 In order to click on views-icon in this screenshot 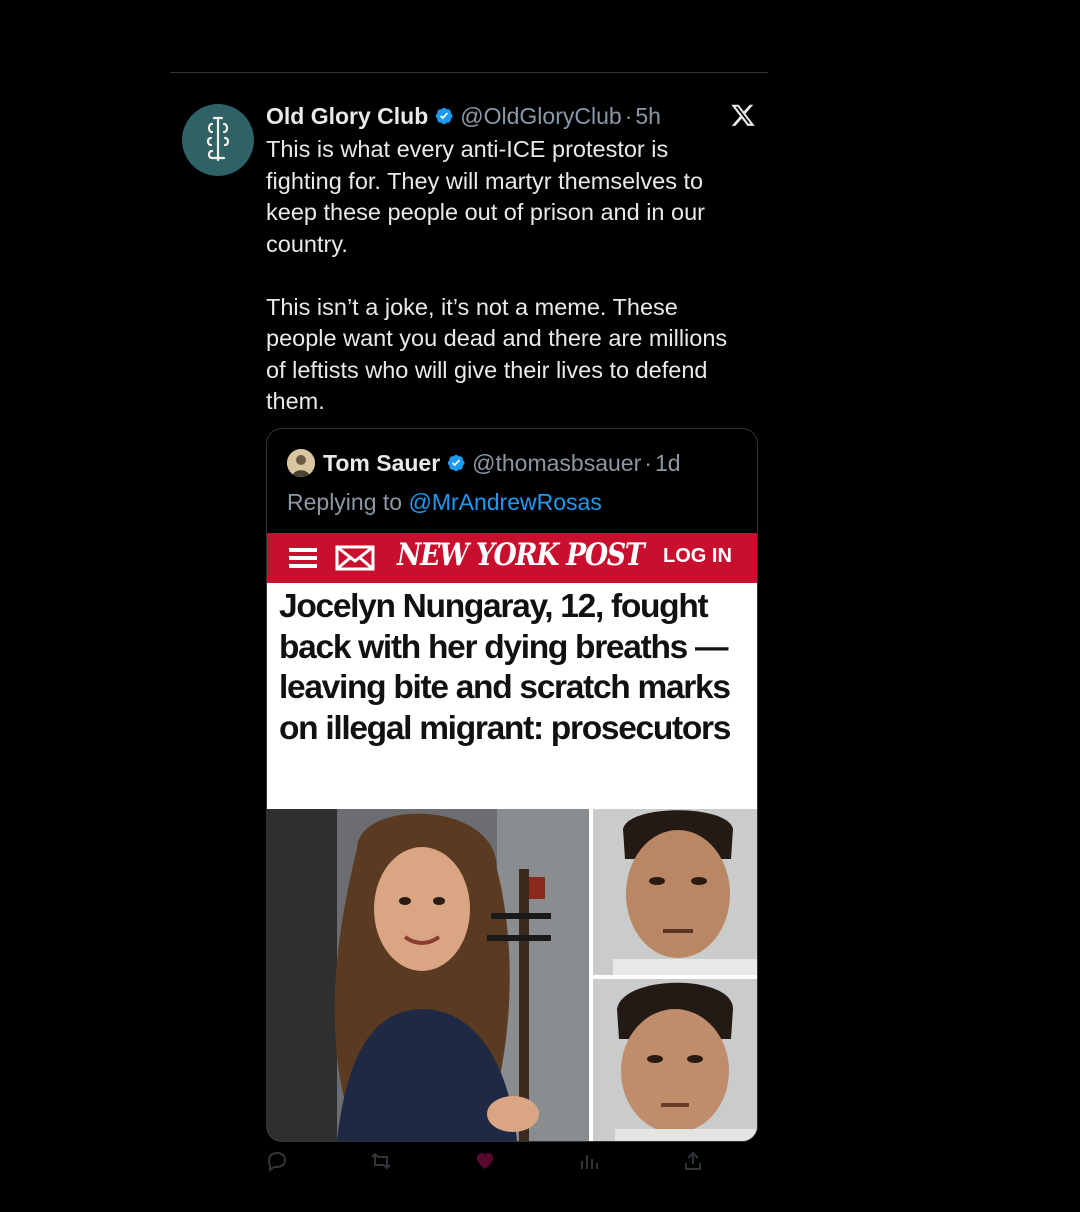, I will do `click(589, 1162)`.